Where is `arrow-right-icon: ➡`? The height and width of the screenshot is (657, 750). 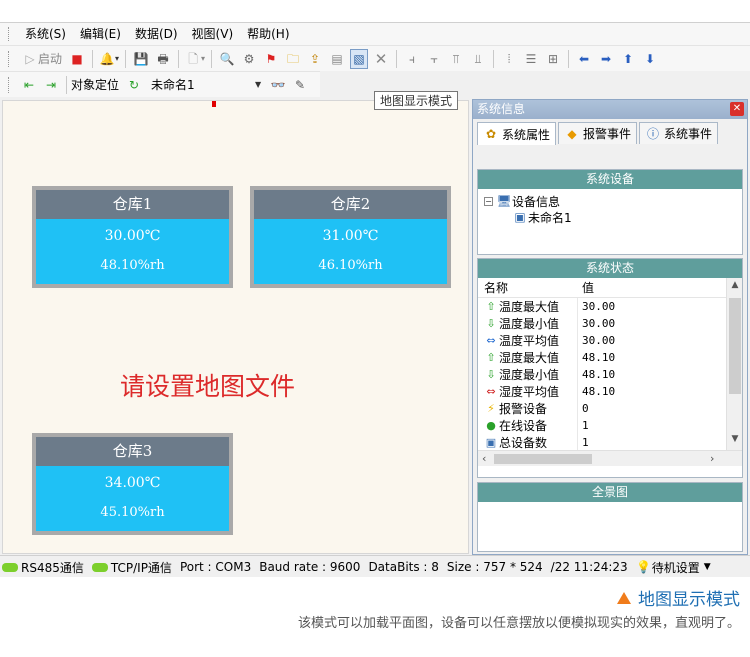
arrow-right-icon: ➡ is located at coordinates (606, 58).